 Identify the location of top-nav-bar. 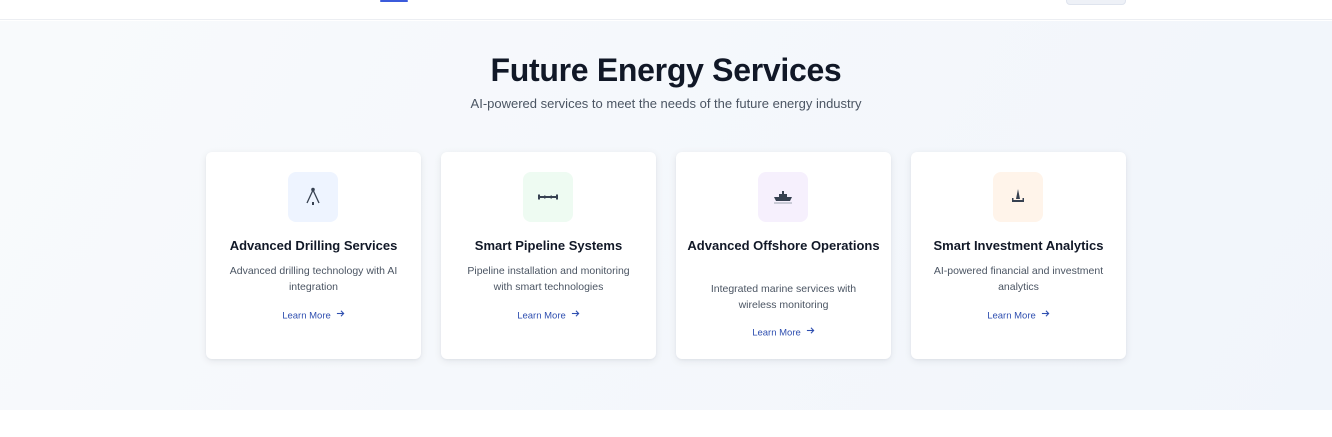
(666, 10).